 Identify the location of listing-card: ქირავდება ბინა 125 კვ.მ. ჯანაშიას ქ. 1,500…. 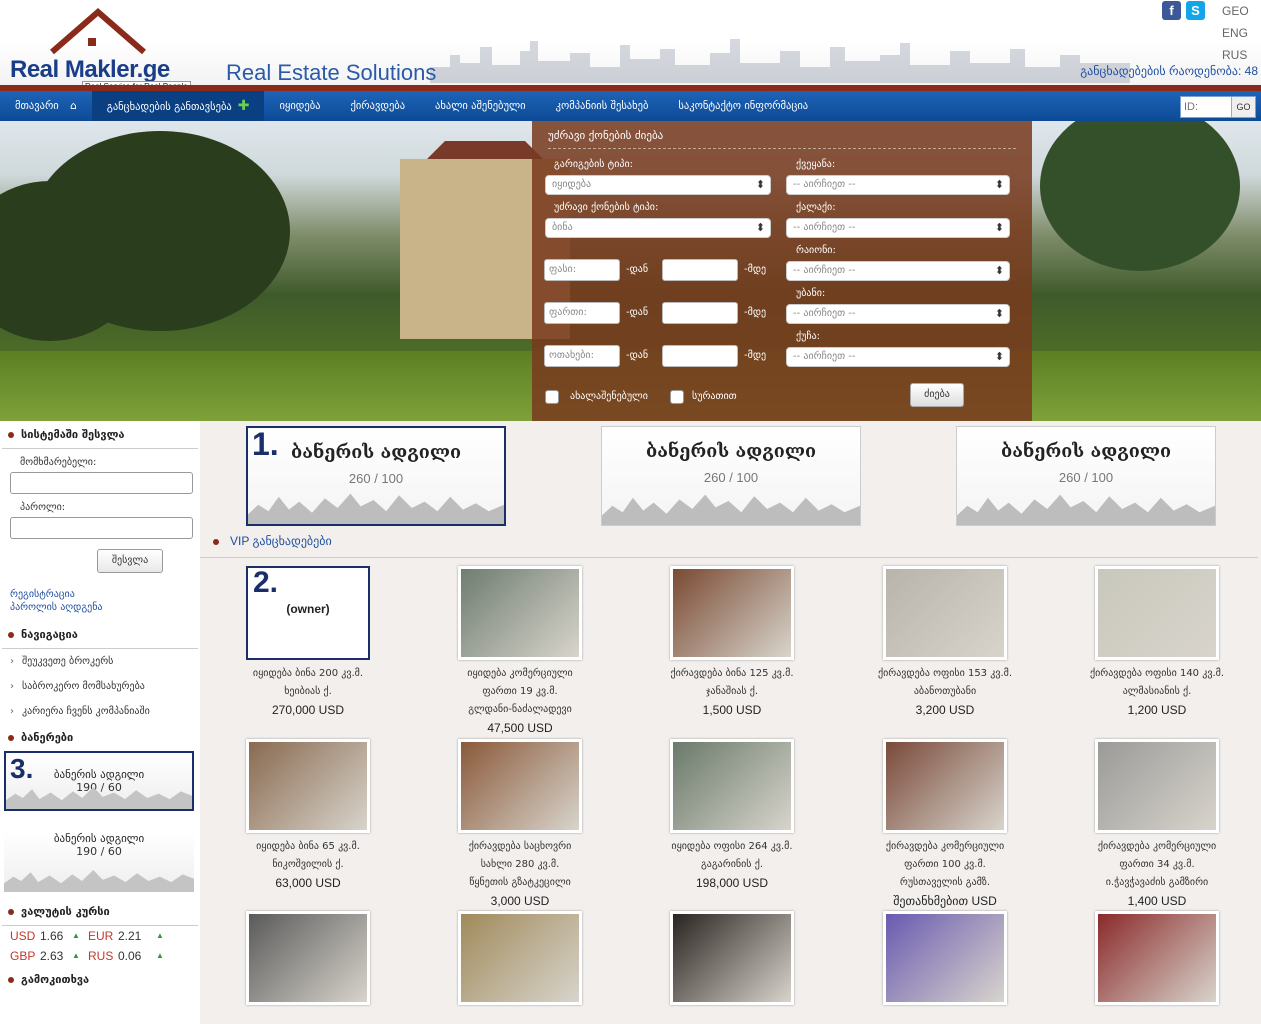
(732, 642).